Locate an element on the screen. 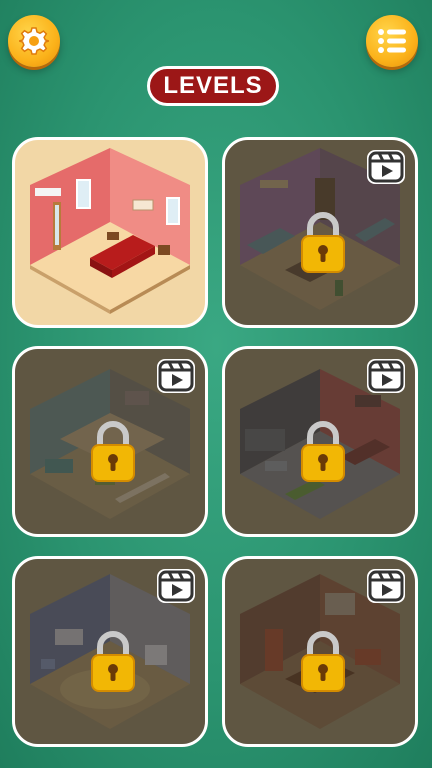 This screenshot has width=432, height=768. list-menu-icon is located at coordinates (392, 41).